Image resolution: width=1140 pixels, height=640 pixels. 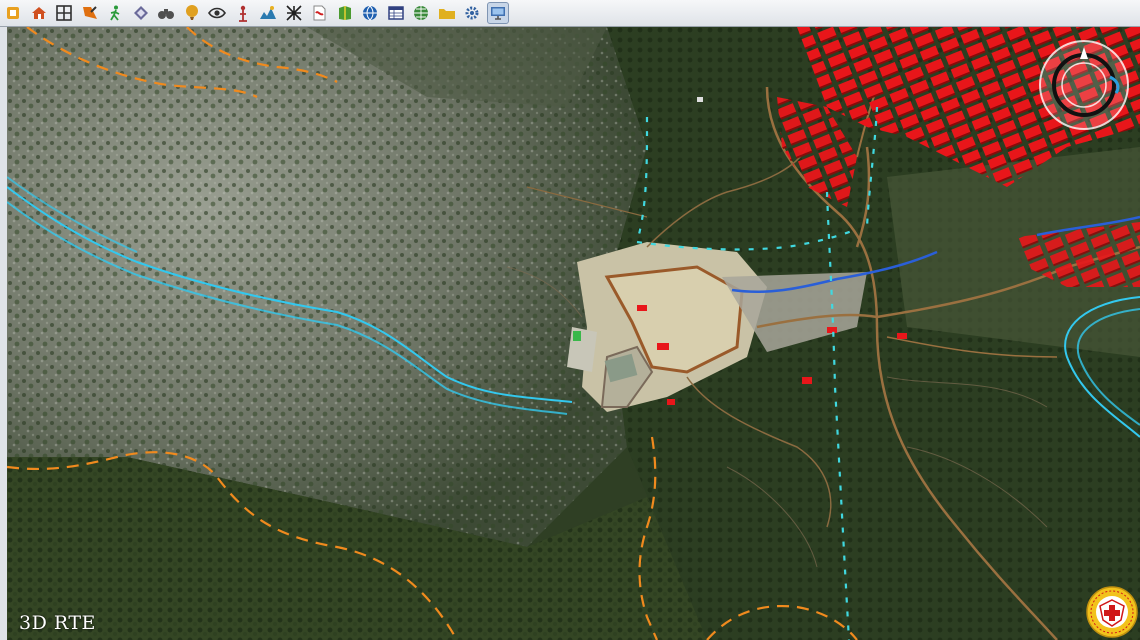 I want to click on tile-button, so click(x=141, y=13).